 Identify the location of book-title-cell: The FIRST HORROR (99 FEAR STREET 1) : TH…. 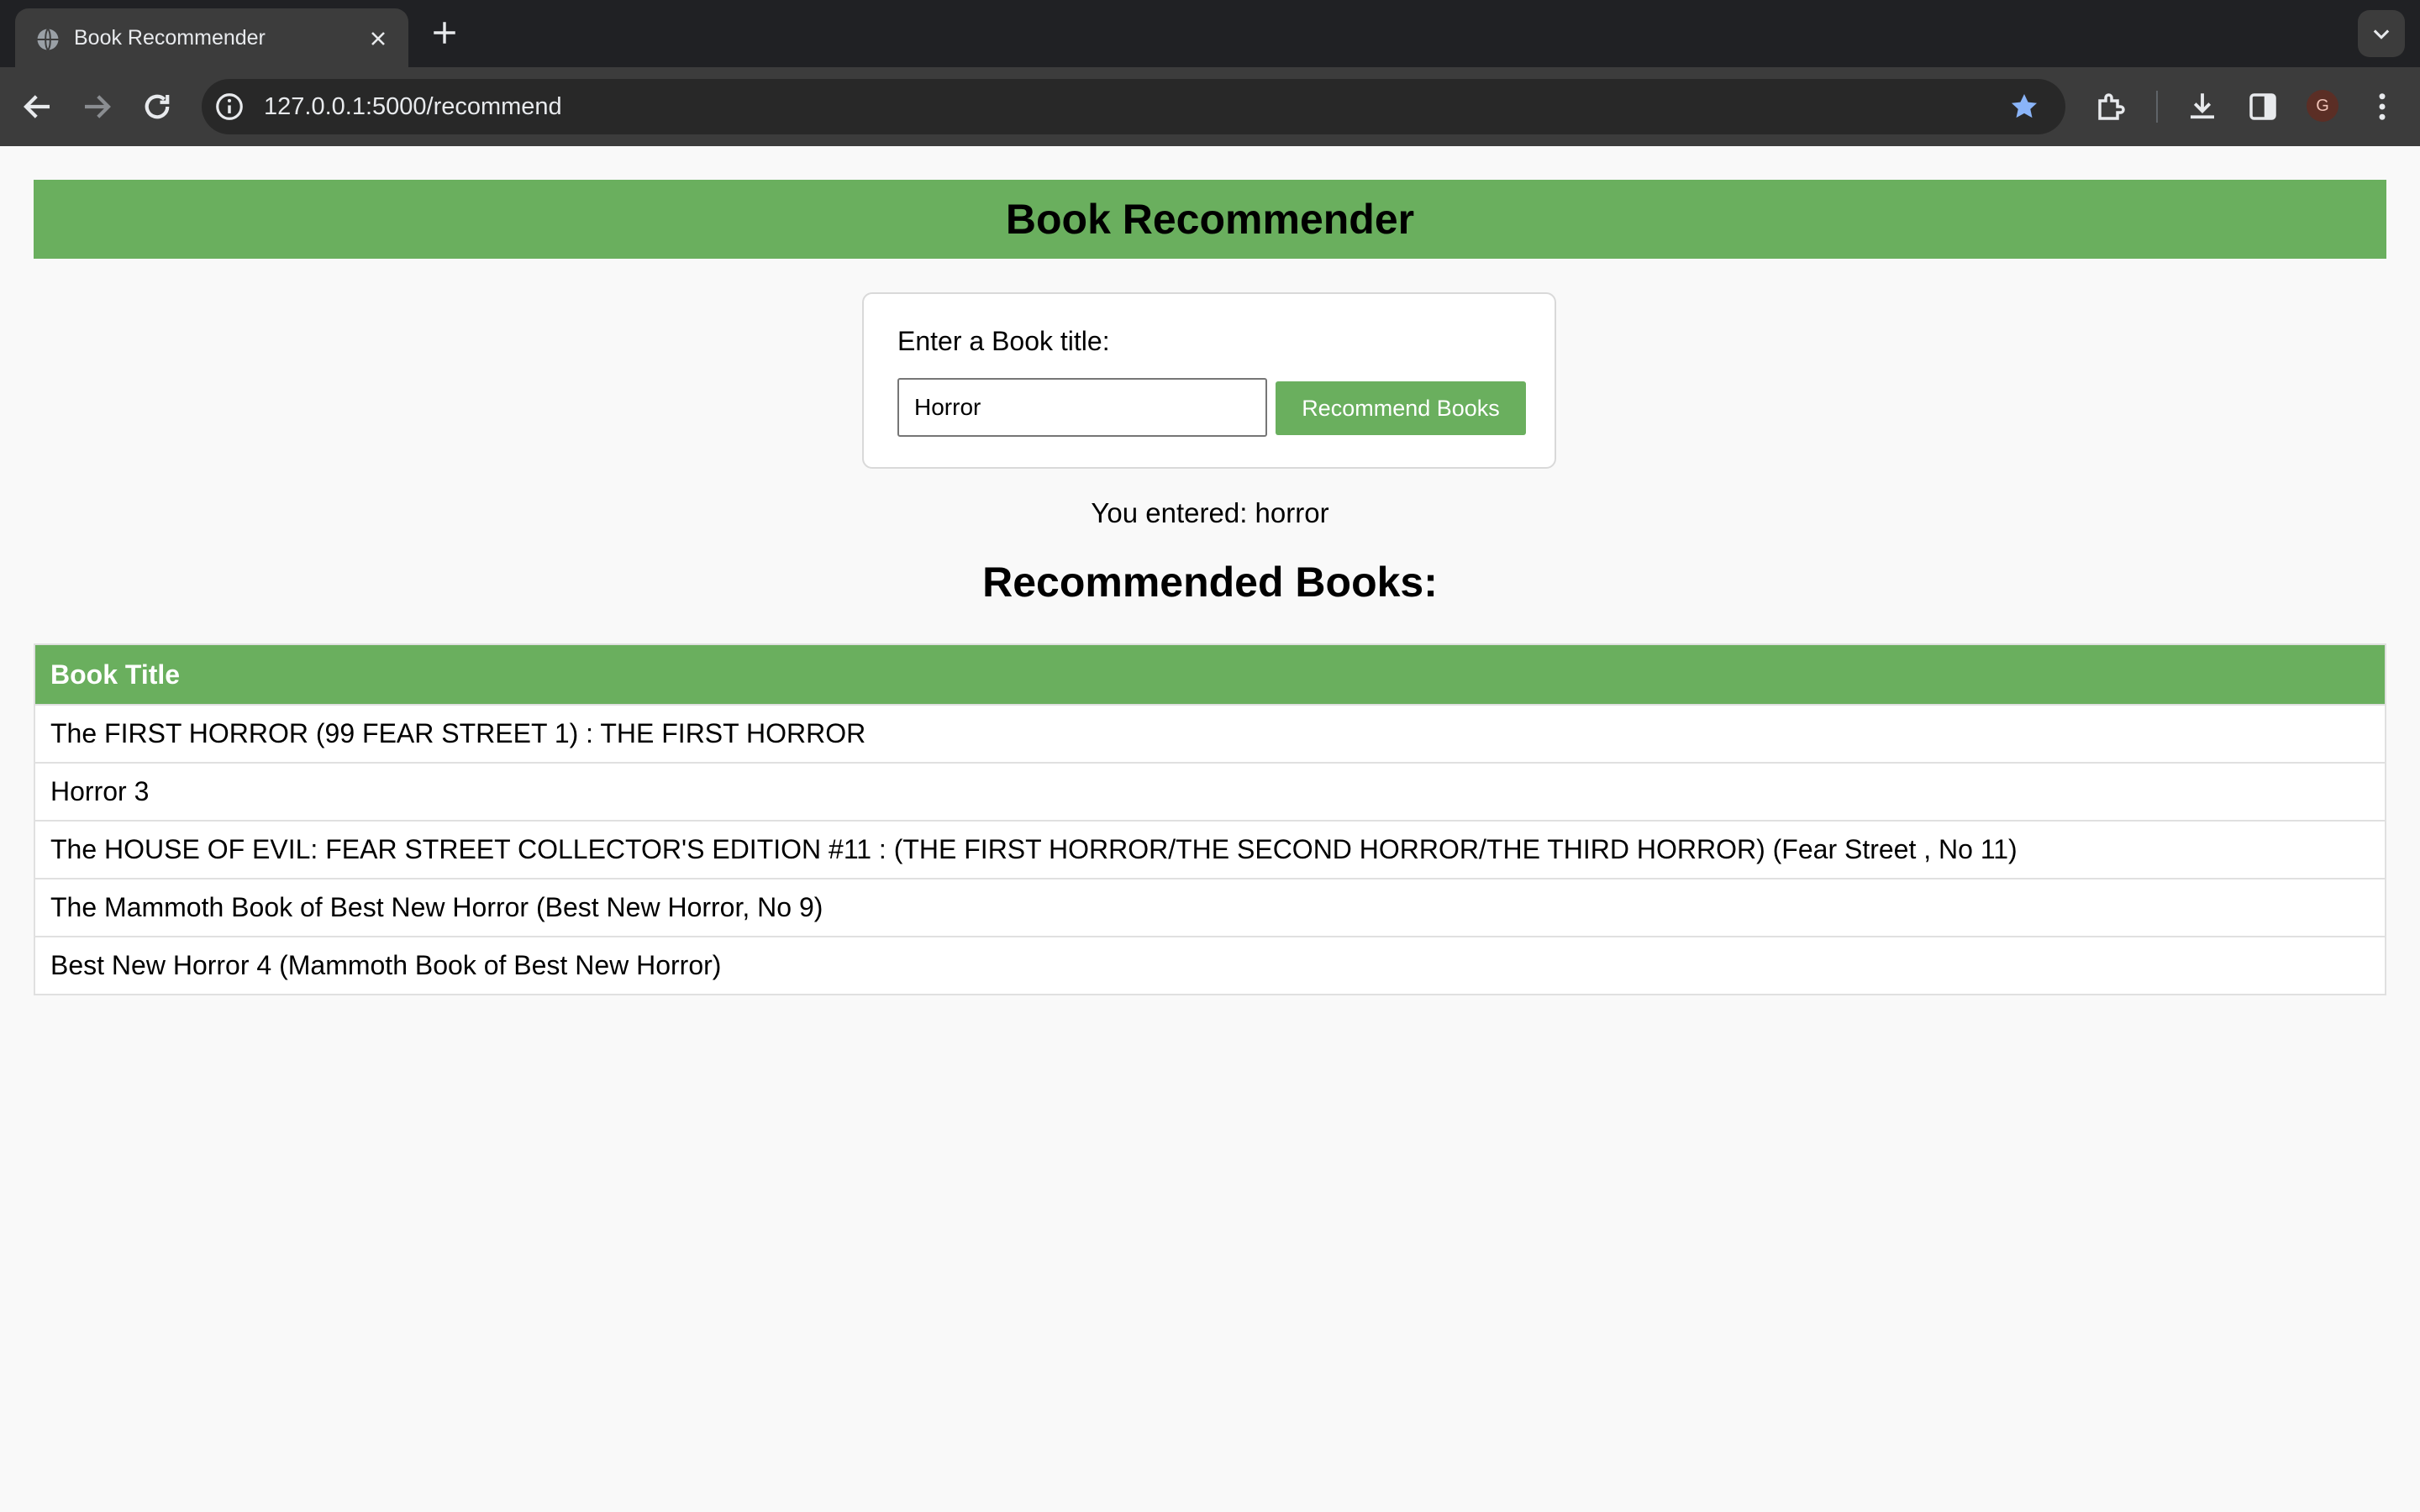
(1210, 734).